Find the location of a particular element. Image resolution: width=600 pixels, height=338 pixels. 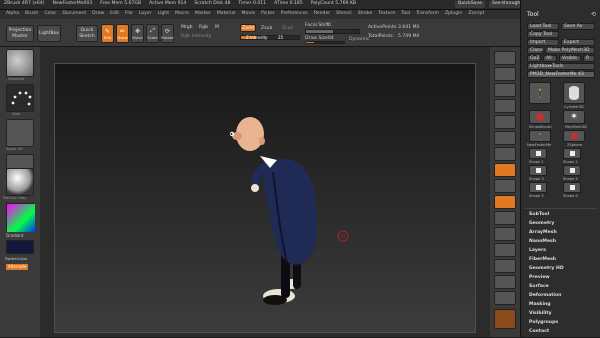

tool-thumb-0: 🕴 is located at coordinates (540, 93).